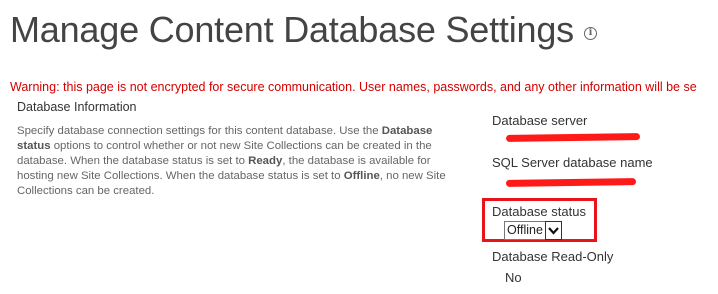  What do you see at coordinates (292, 29) in the screenshot?
I see `page-title: Manage Content Database Settings` at bounding box center [292, 29].